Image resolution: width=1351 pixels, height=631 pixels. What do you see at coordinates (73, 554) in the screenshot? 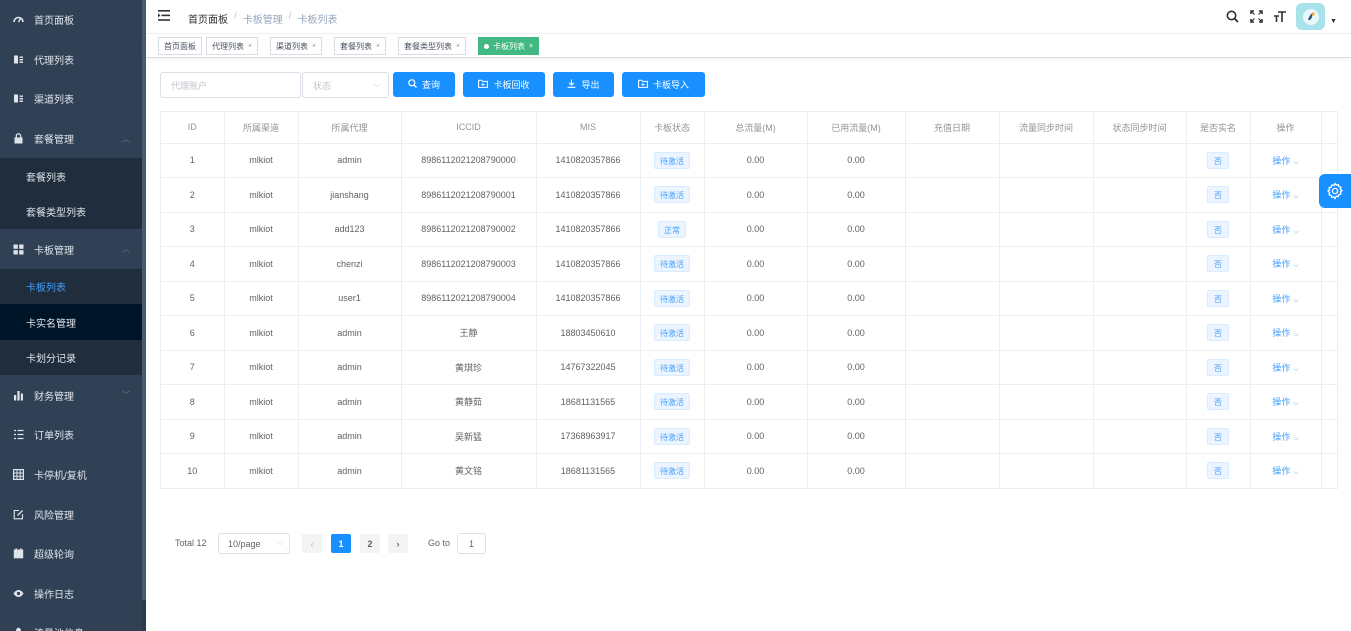
I see `sidebar-item: 超级轮询` at bounding box center [73, 554].